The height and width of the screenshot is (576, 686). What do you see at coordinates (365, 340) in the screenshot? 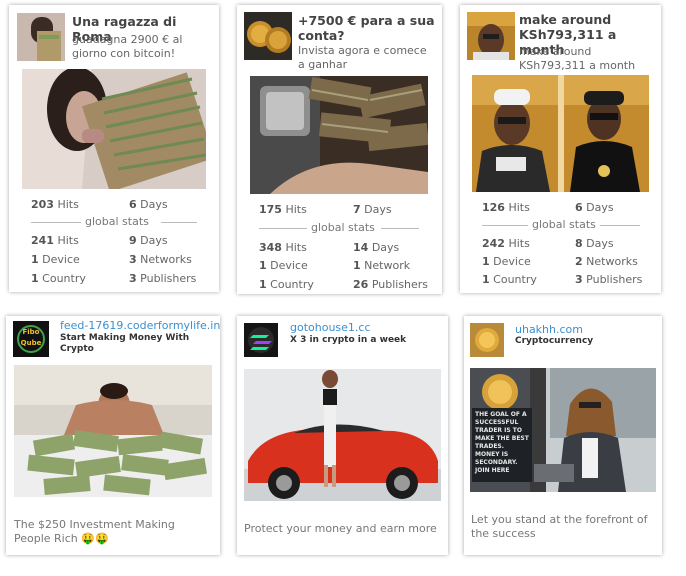
I see `ad-title: X 3 in crypto in a week` at bounding box center [365, 340].